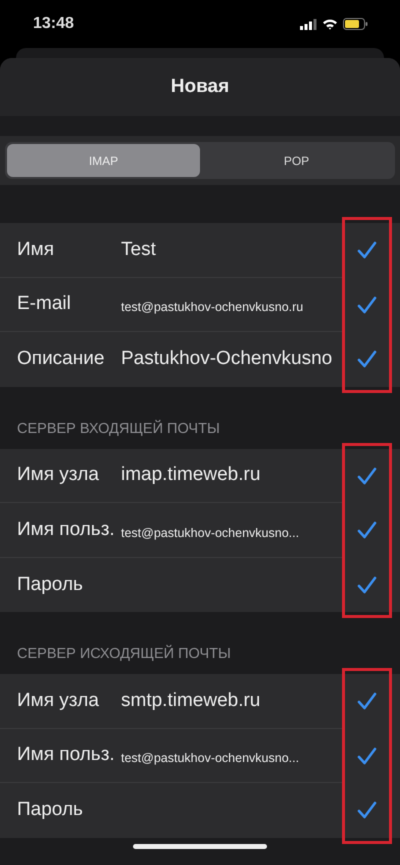 Image resolution: width=400 pixels, height=865 pixels. Describe the element at coordinates (61, 359) in the screenshot. I see `field-label: Описание` at that location.